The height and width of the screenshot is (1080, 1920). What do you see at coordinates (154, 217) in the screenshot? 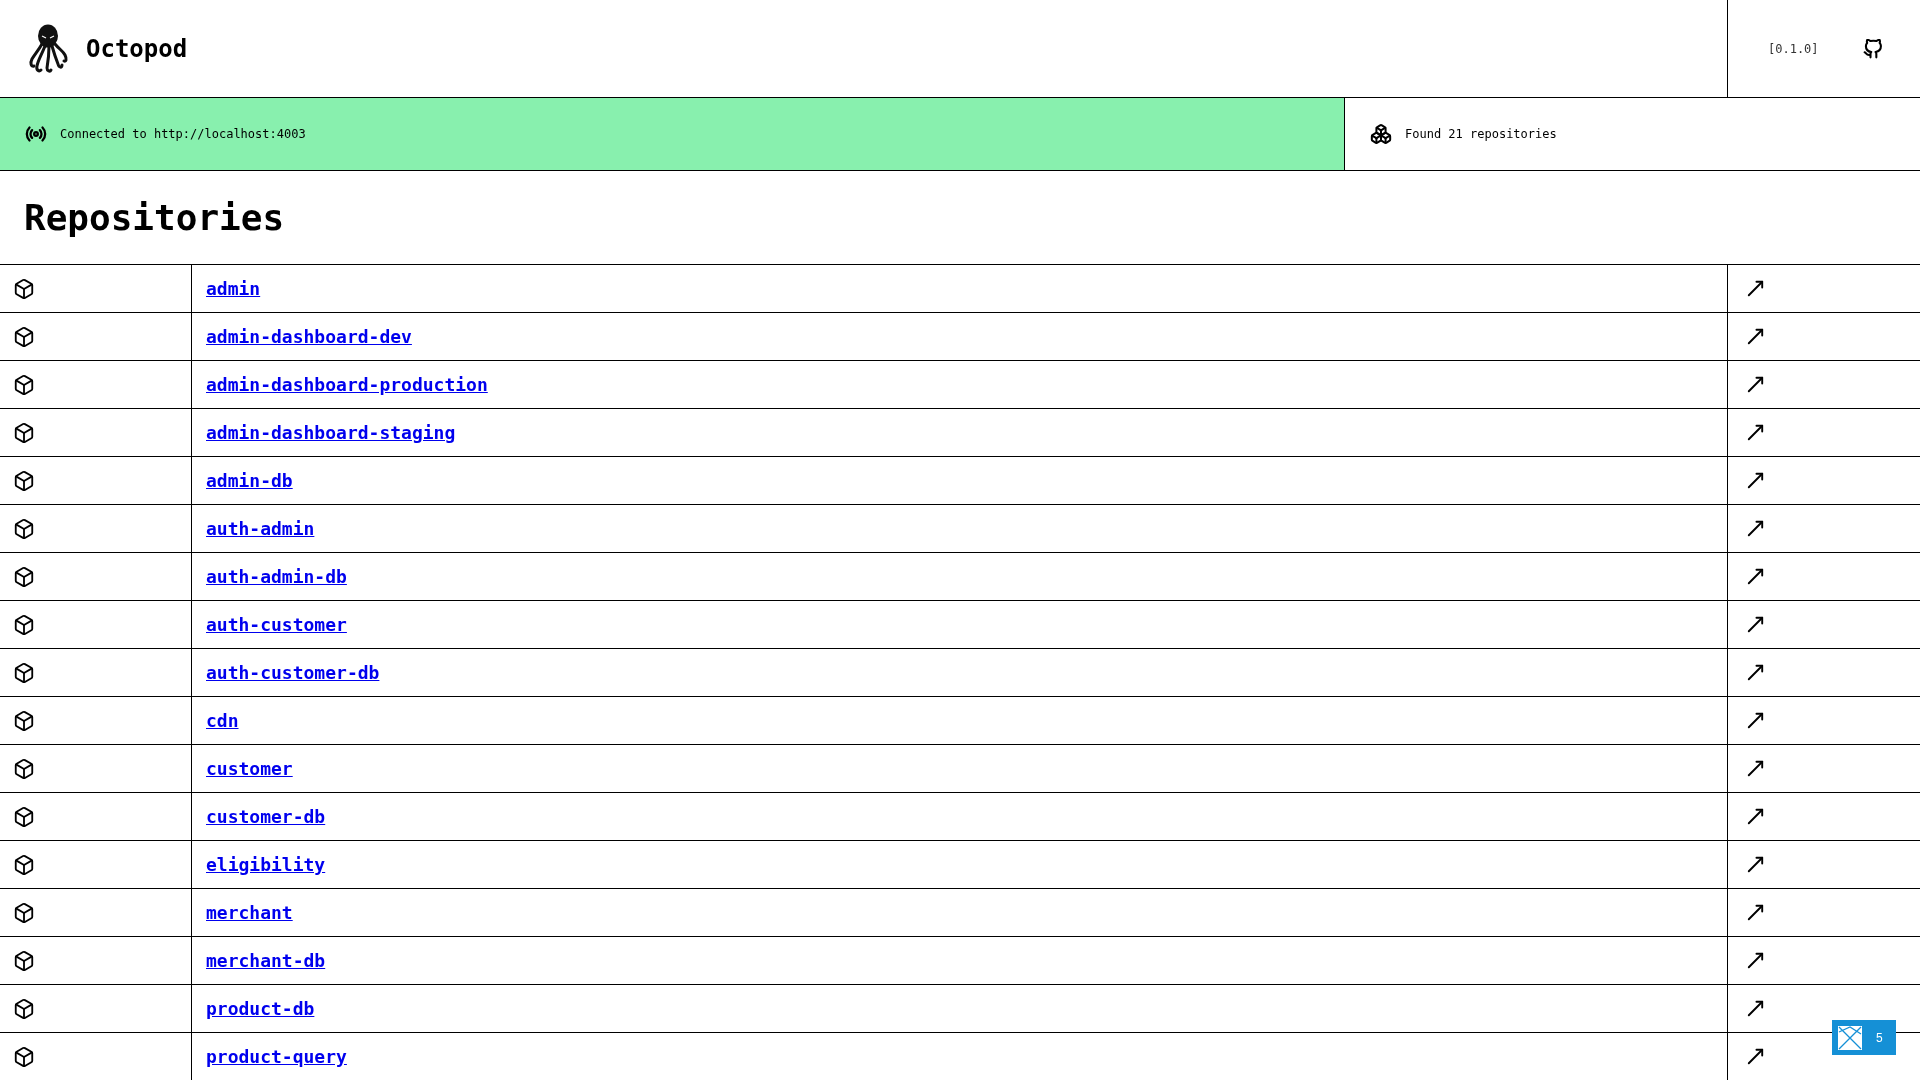
I see `page-heading: Repositories` at bounding box center [154, 217].